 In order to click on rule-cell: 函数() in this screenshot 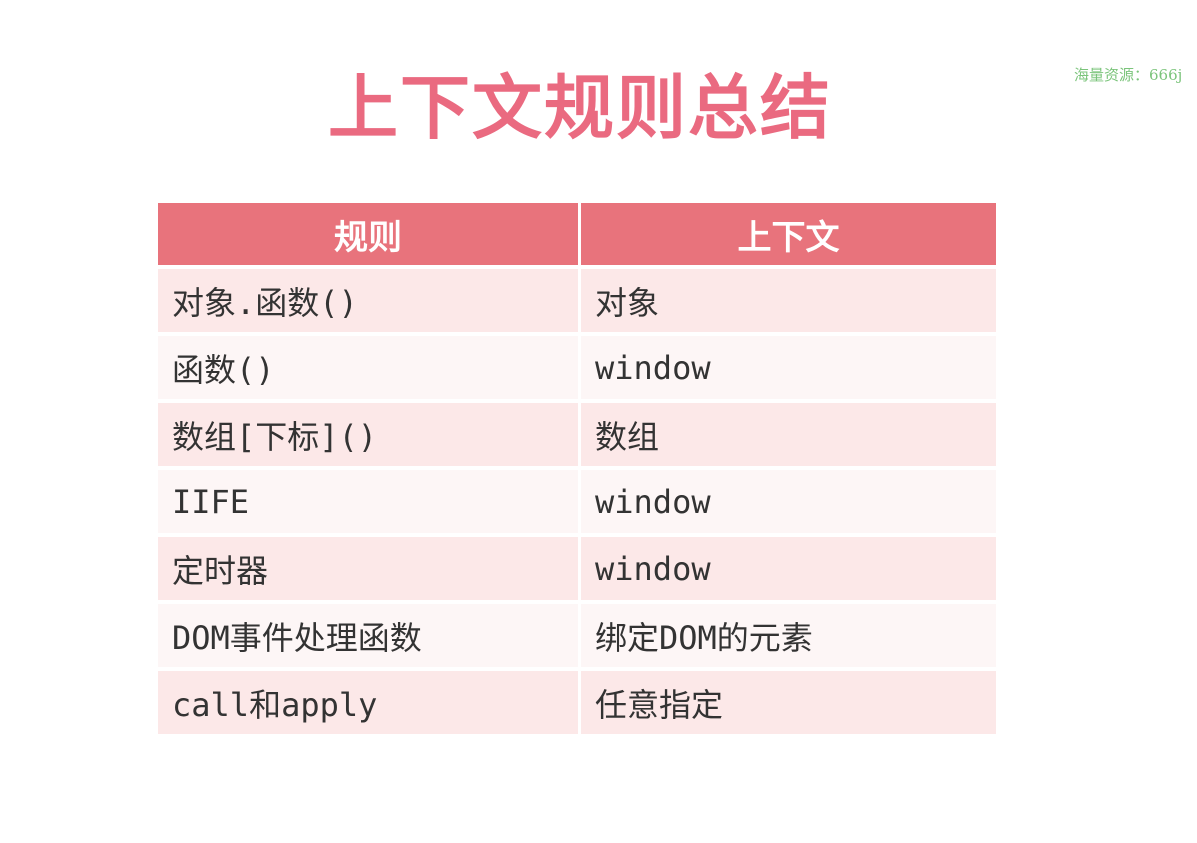, I will do `click(368, 367)`.